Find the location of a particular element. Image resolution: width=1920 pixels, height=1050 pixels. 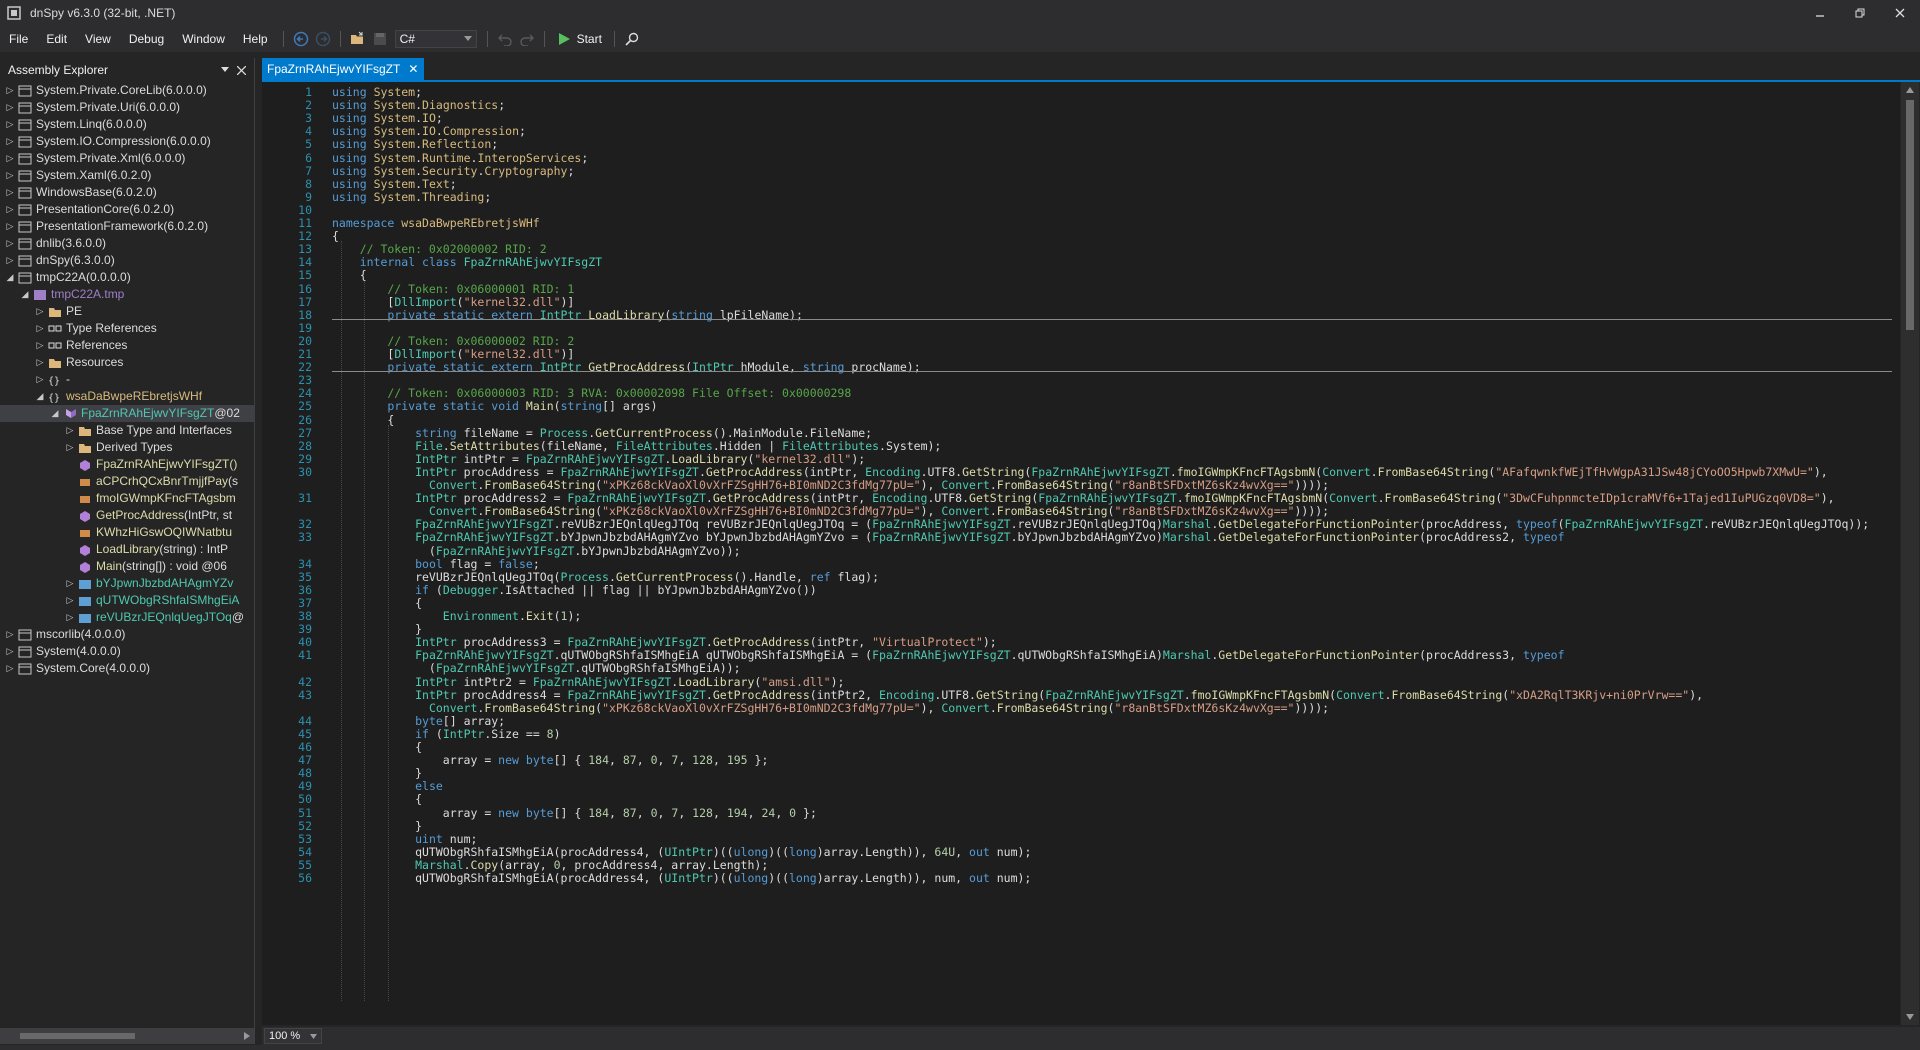

zoom-selector: 100 % is located at coordinates (293, 1036).